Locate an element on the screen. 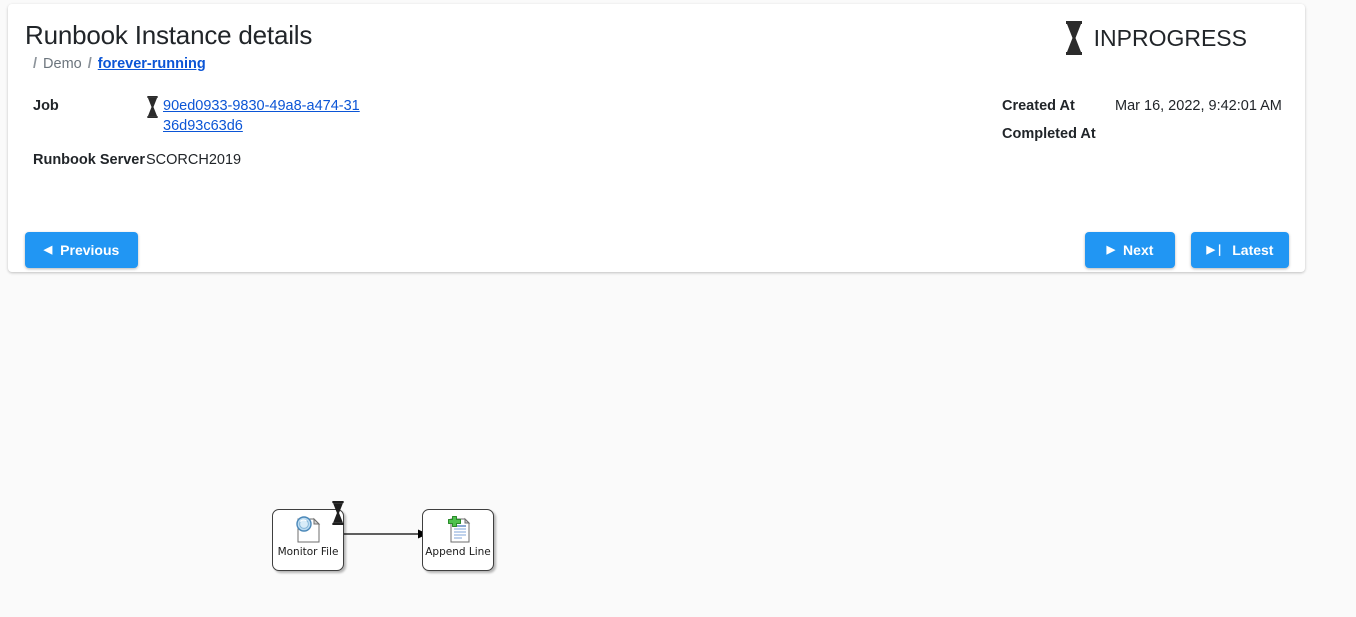  next-button: ▶ Next is located at coordinates (1130, 250).